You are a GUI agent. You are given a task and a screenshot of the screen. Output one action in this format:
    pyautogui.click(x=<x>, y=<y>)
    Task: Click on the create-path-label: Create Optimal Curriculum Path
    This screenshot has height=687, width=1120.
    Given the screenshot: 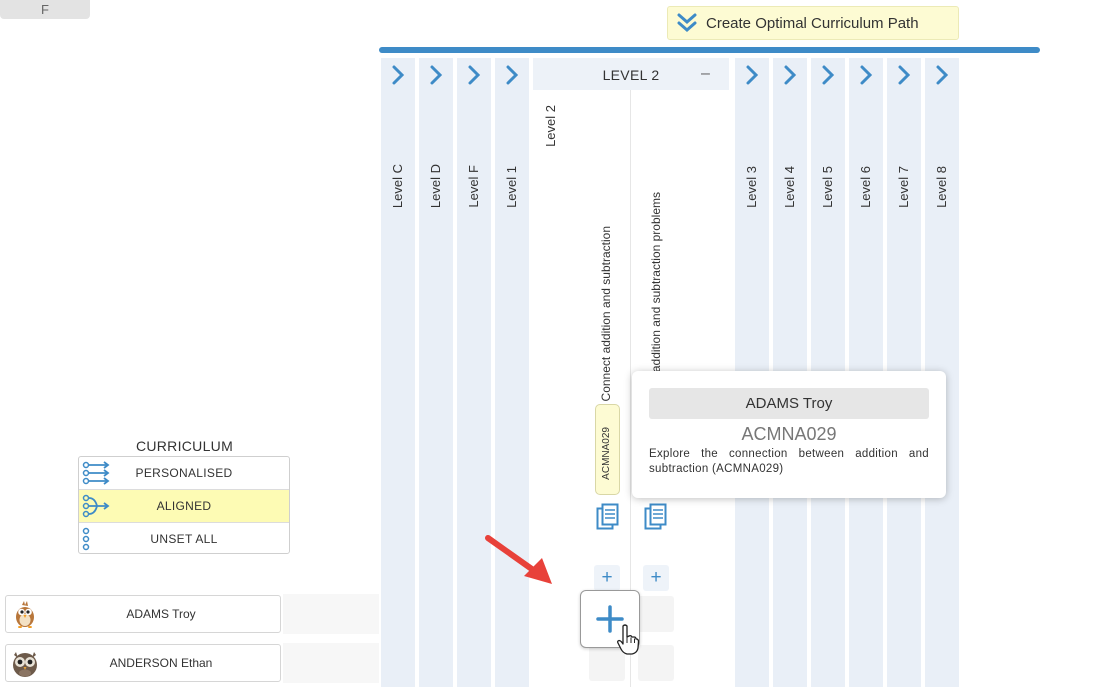 What is the action you would take?
    pyautogui.click(x=812, y=23)
    